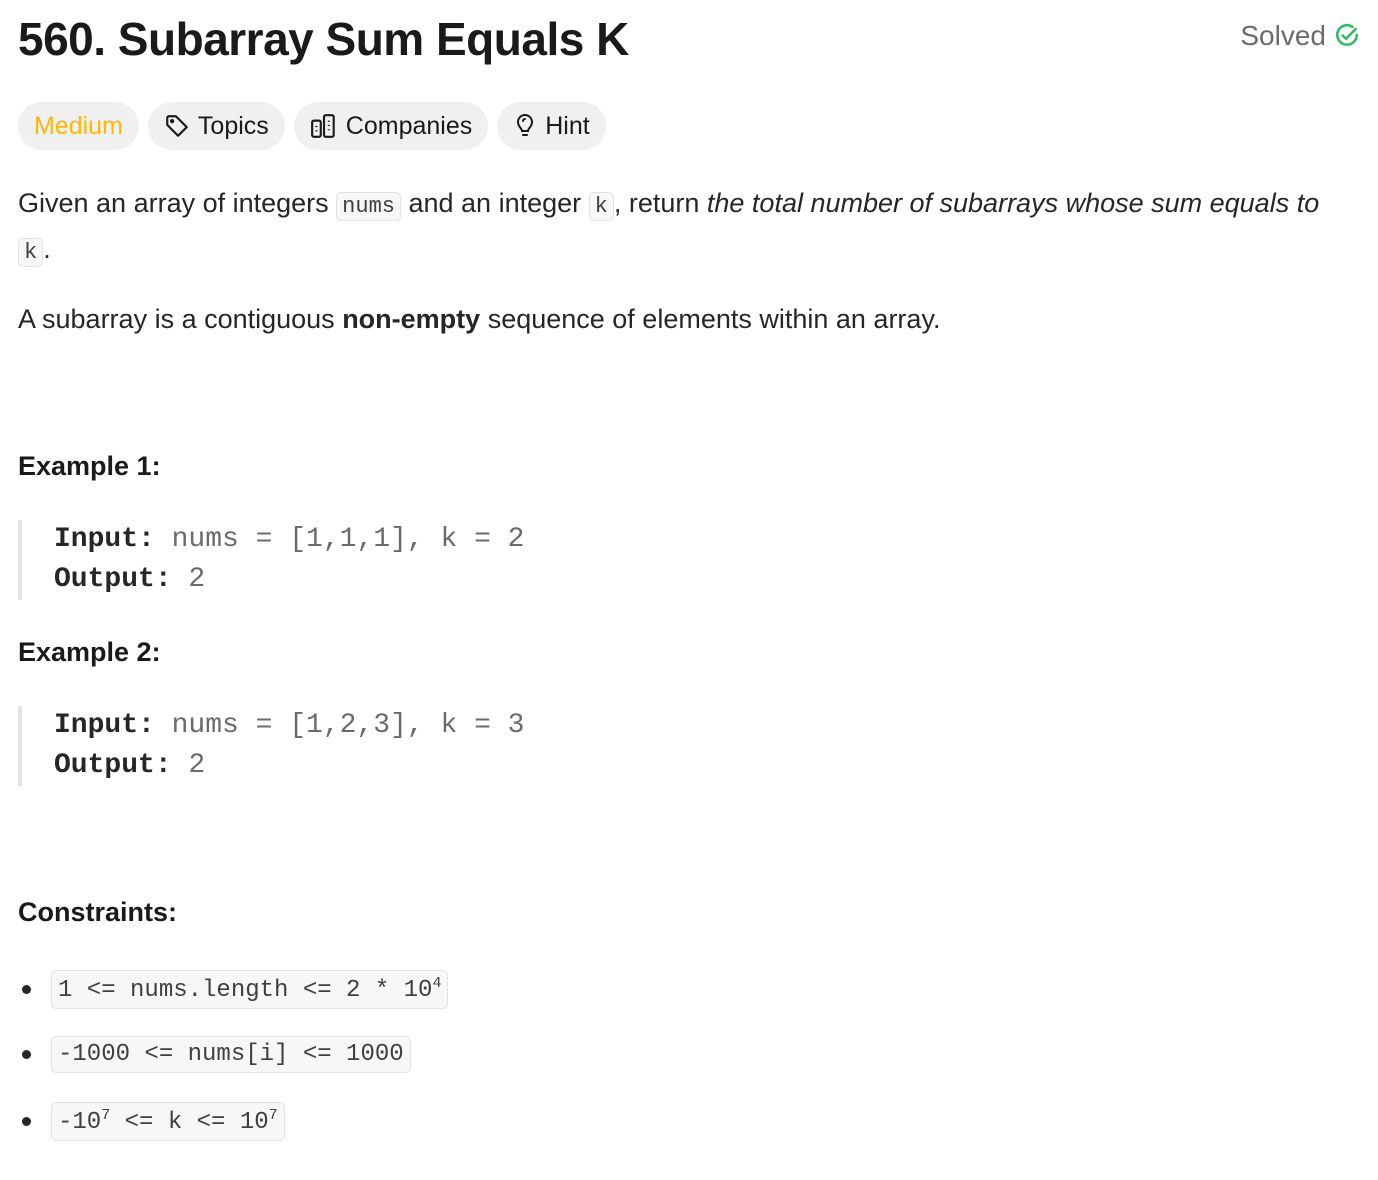 This screenshot has height=1180, width=1378. I want to click on text: , return, so click(660, 203).